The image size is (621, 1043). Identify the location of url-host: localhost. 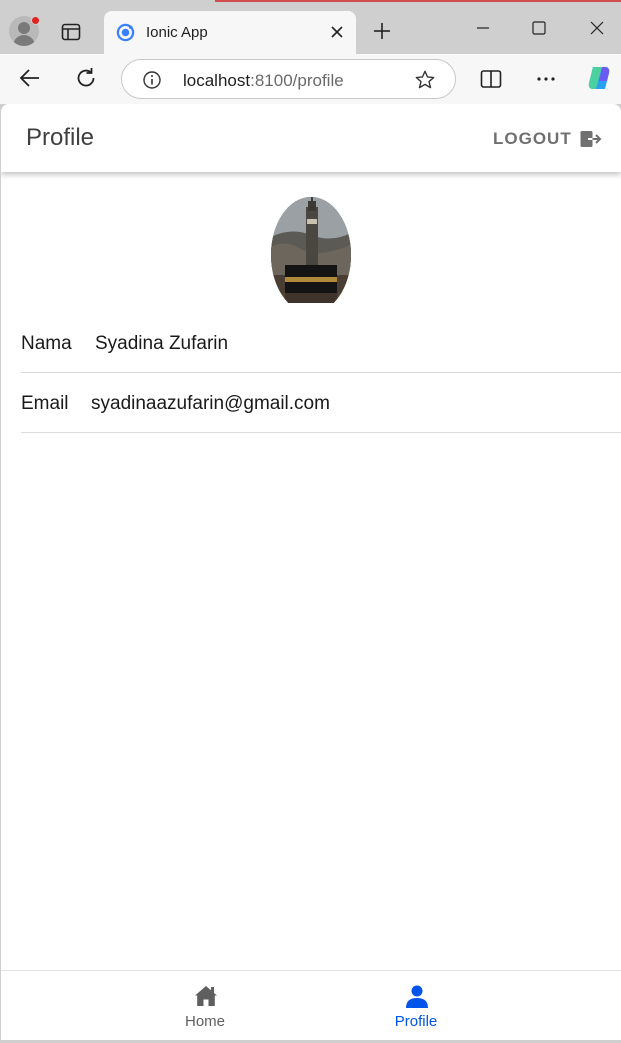
(217, 80).